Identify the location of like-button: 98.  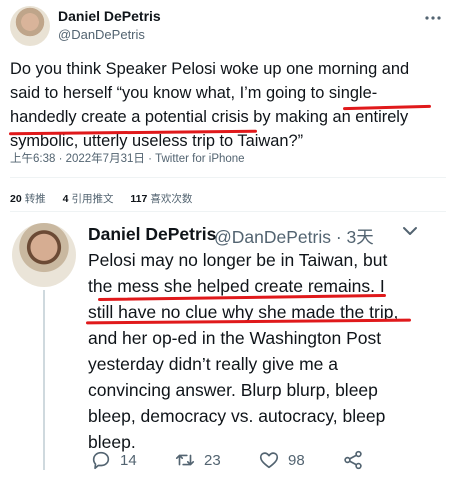
(281, 460).